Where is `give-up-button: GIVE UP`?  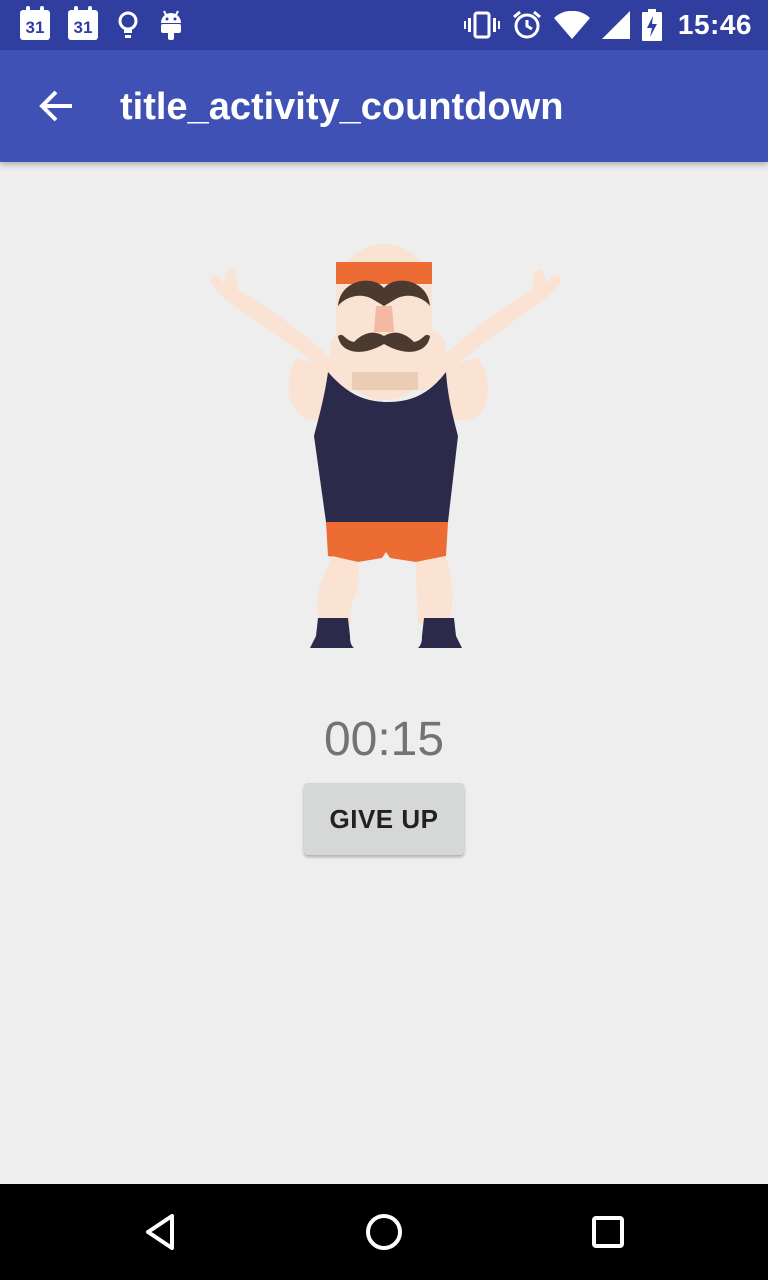 give-up-button: GIVE UP is located at coordinates (384, 819).